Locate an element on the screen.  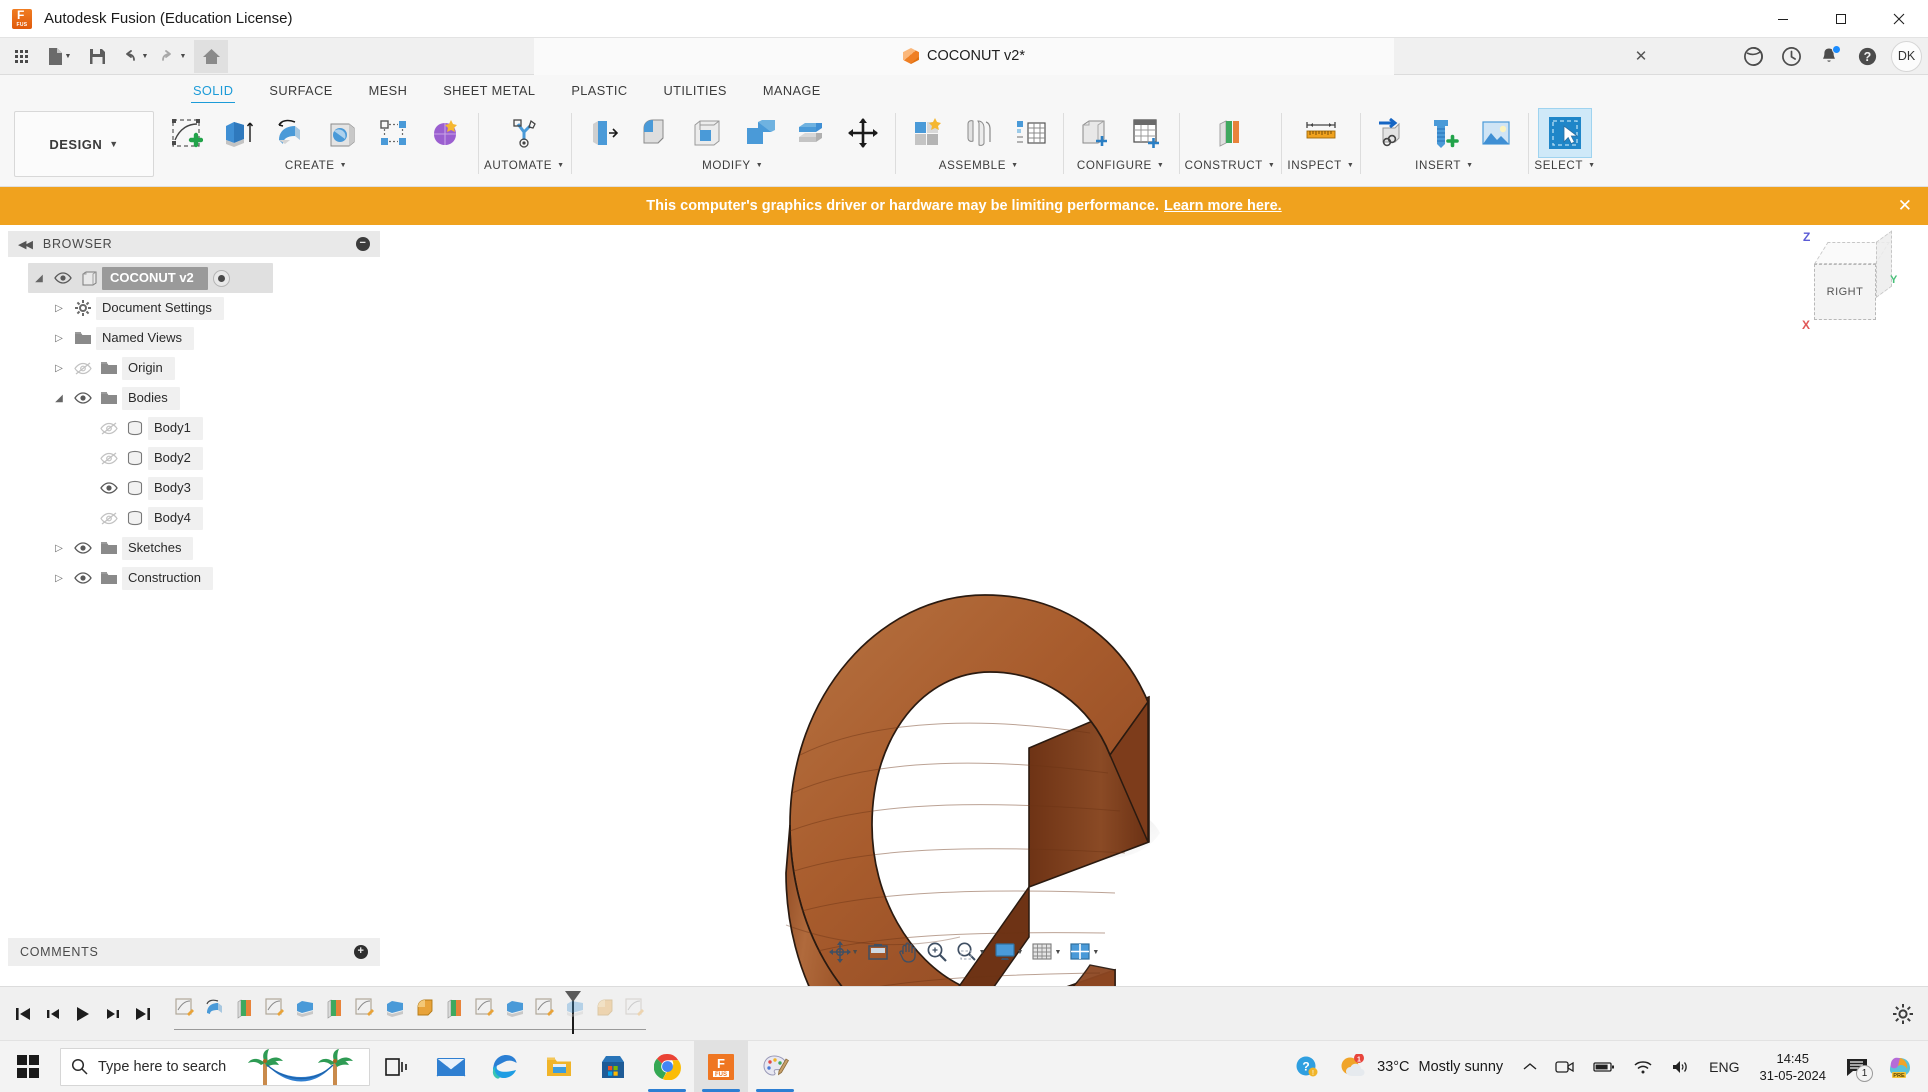
tree-item-coconut-v2: ◢ COCONUT v2 is located at coordinates (150, 278).